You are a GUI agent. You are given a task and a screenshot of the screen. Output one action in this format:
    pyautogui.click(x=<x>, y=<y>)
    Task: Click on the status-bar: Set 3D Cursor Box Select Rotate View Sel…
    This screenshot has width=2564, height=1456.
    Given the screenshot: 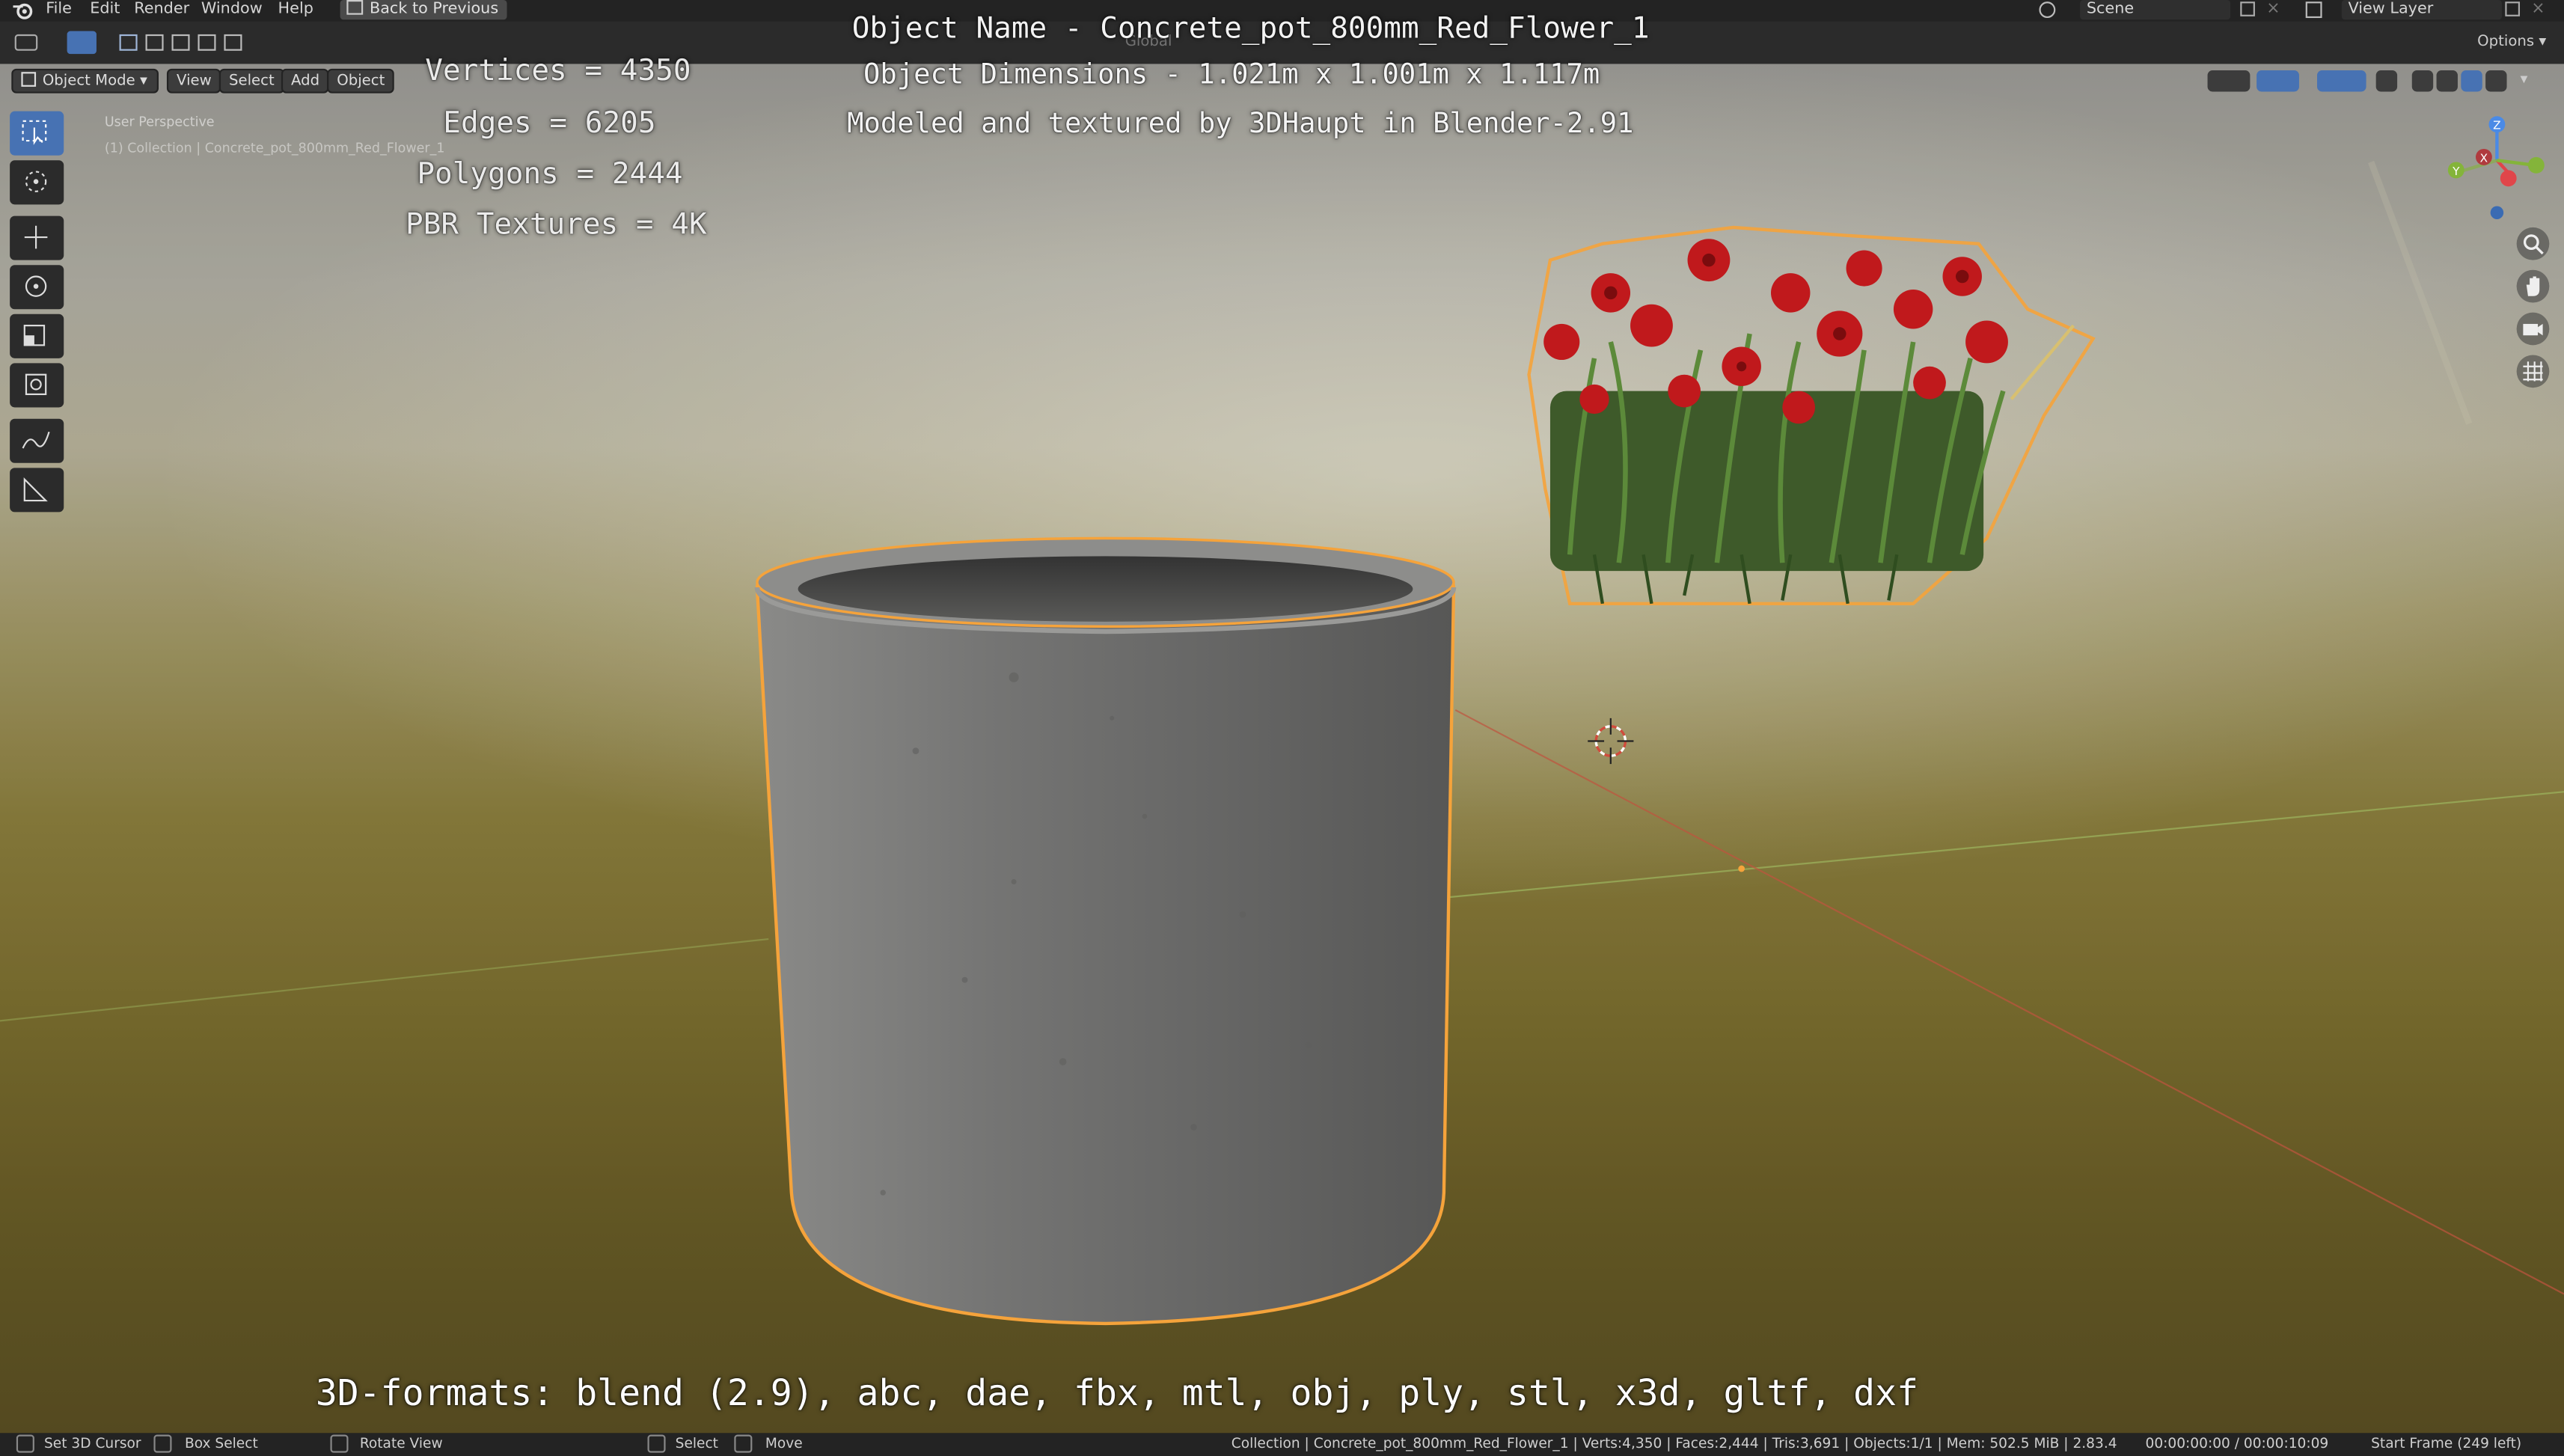 What is the action you would take?
    pyautogui.click(x=1282, y=1444)
    